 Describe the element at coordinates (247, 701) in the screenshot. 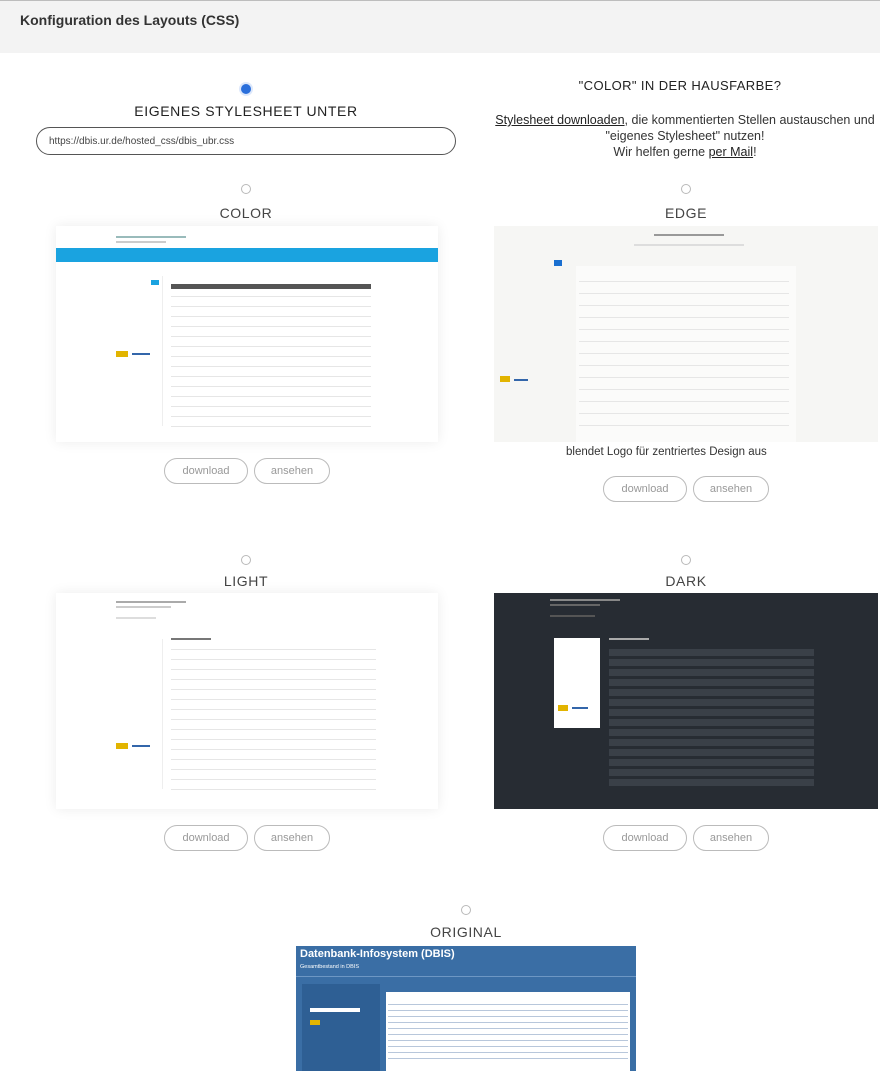

I see `light-preview-image` at that location.